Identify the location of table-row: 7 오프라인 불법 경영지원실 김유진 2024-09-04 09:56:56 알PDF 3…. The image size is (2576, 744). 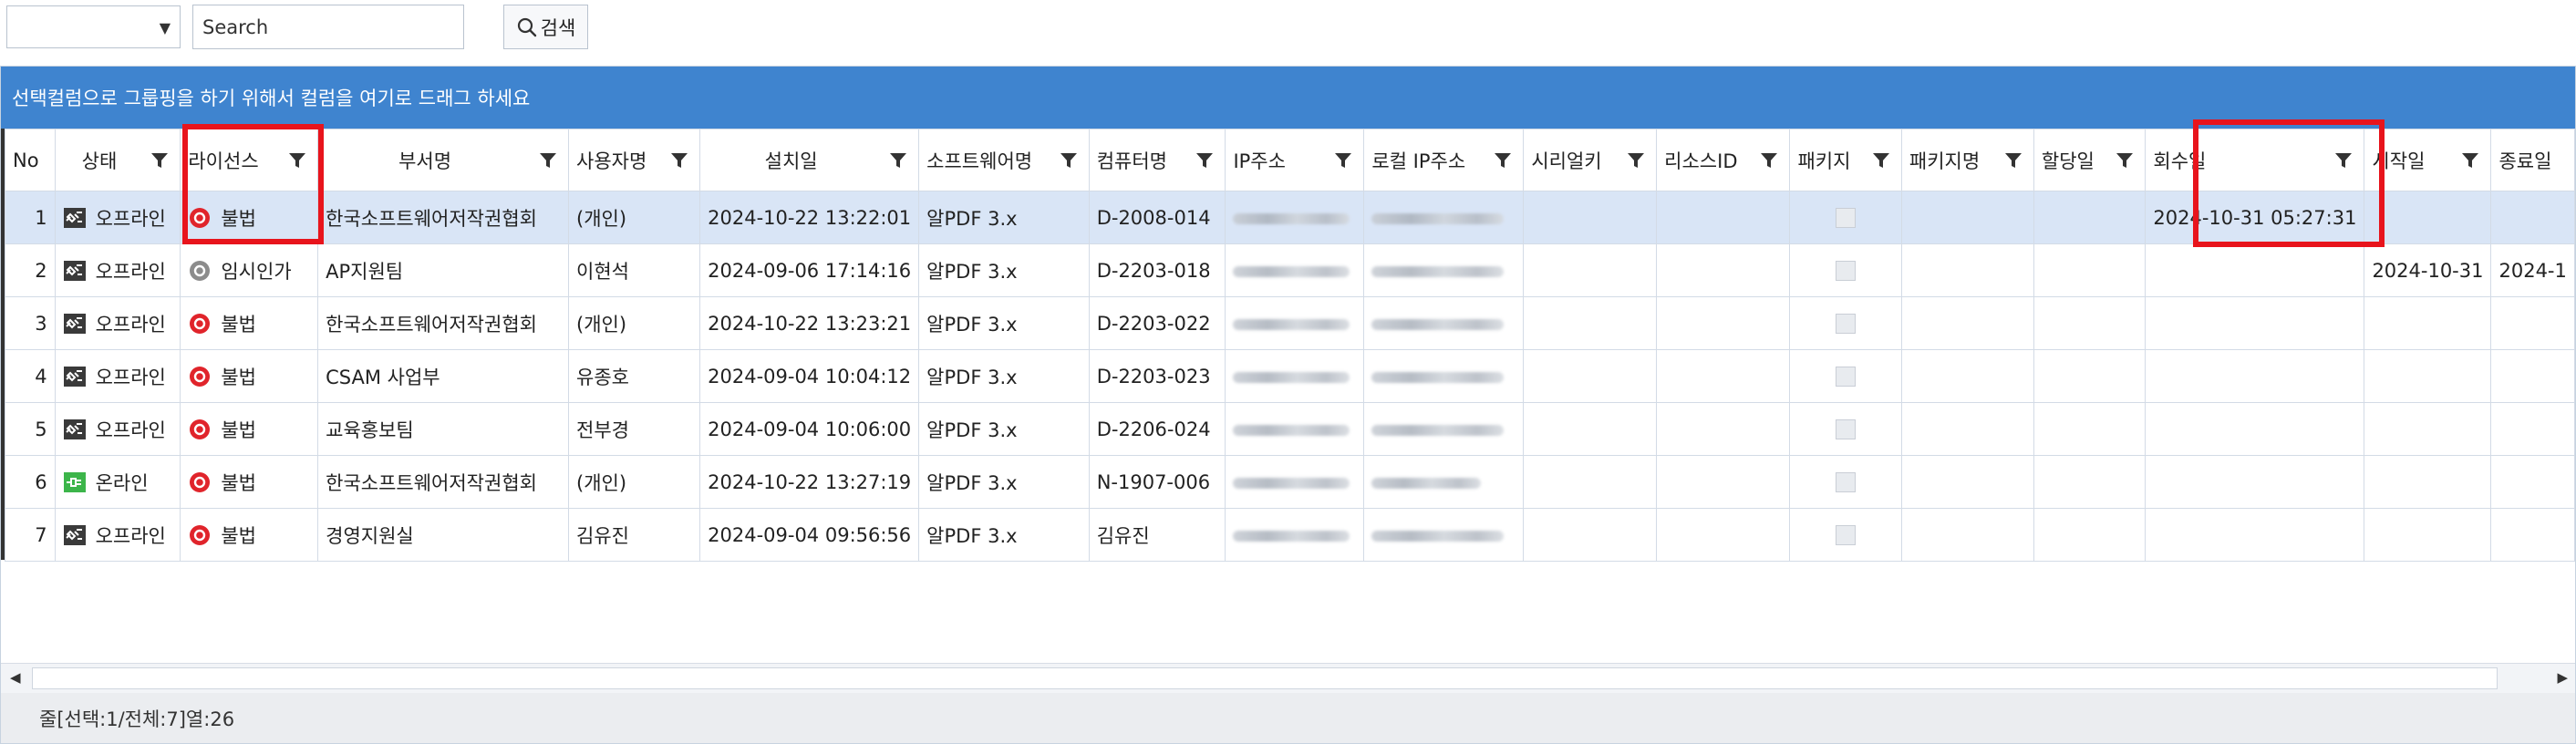
(1290, 535).